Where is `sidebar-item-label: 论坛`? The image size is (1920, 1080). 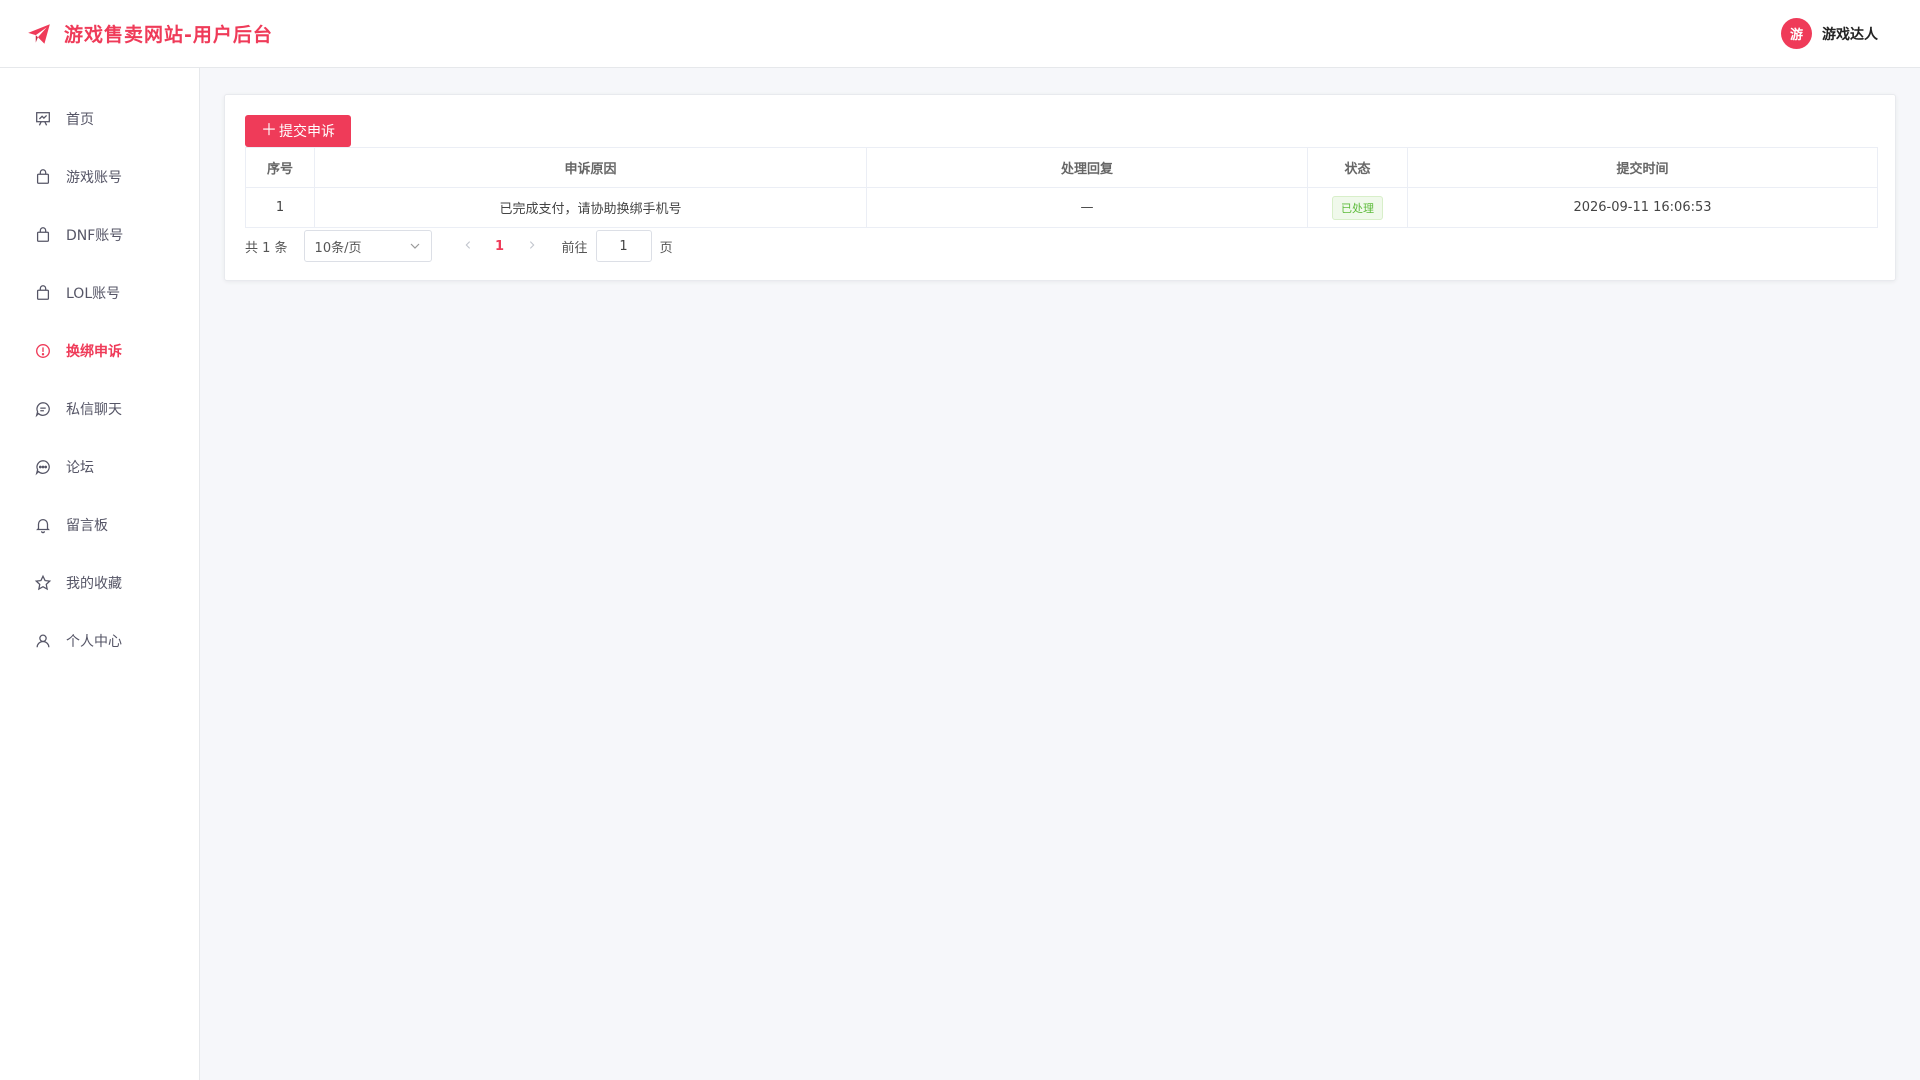 sidebar-item-label: 论坛 is located at coordinates (80, 468).